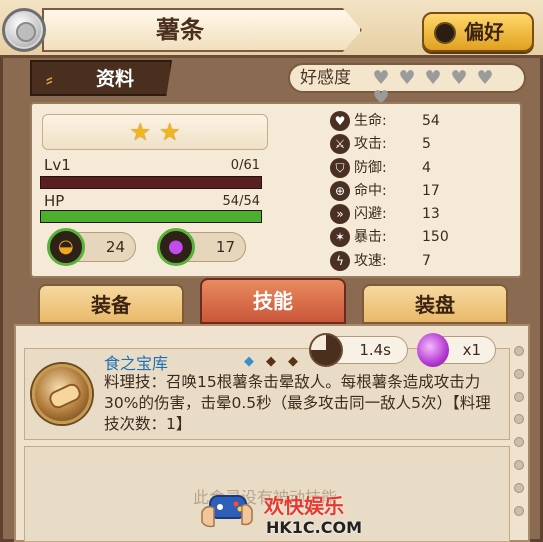  Describe the element at coordinates (24, 30) in the screenshot. I see `settings-button` at that location.